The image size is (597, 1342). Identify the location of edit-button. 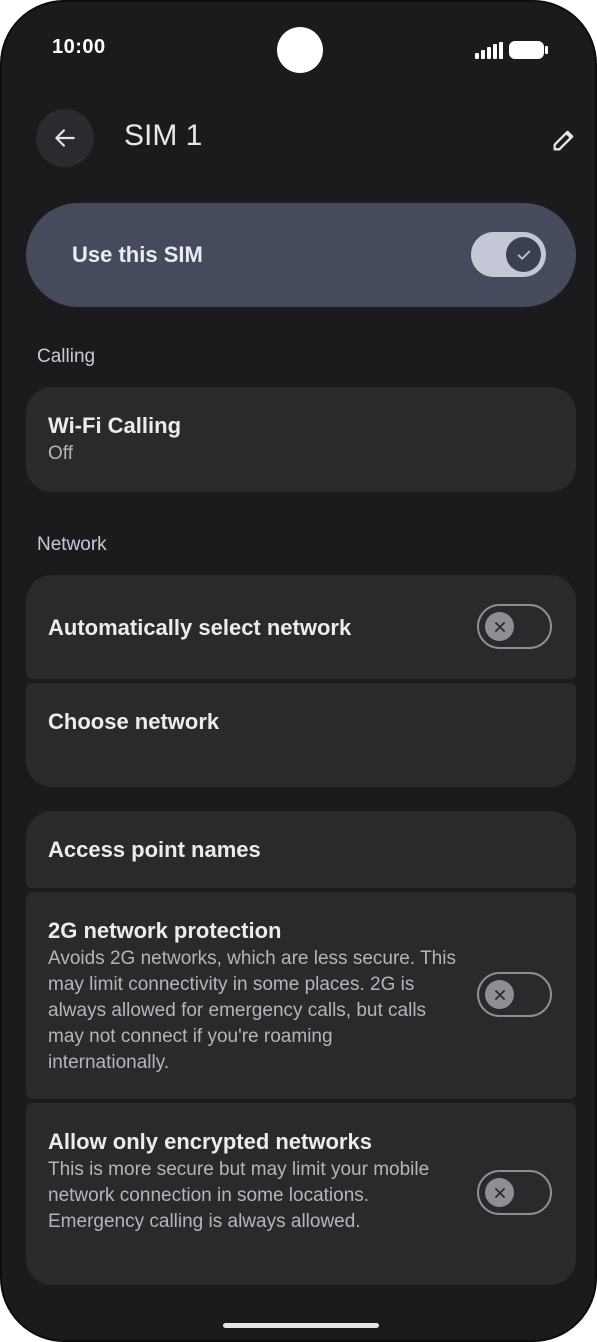
(564, 140).